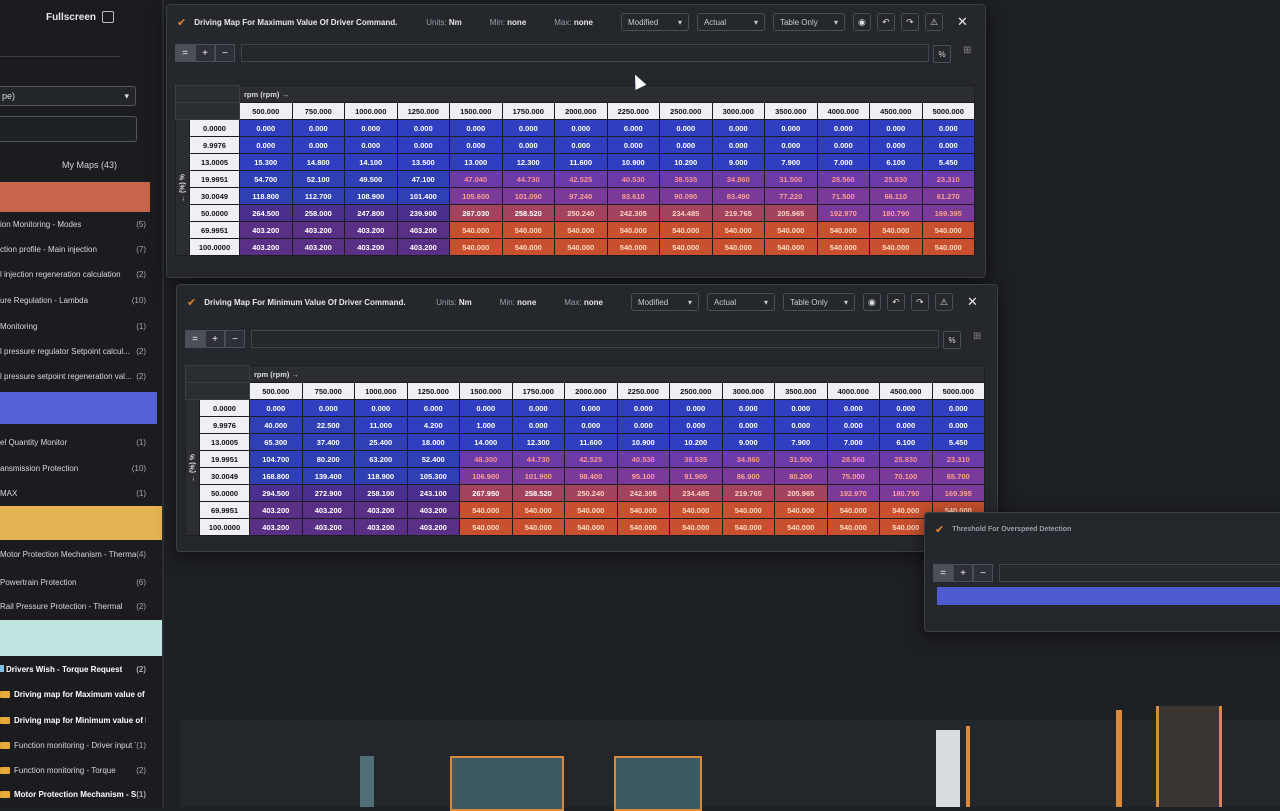 The image size is (1280, 811). What do you see at coordinates (801, 391) in the screenshot?
I see `x-axis-header: 3500.000` at bounding box center [801, 391].